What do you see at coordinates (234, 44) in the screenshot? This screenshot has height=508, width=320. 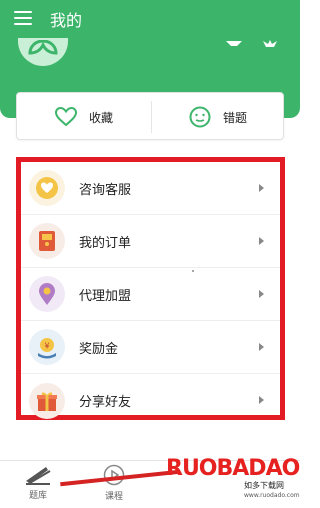 I see `message-icon` at bounding box center [234, 44].